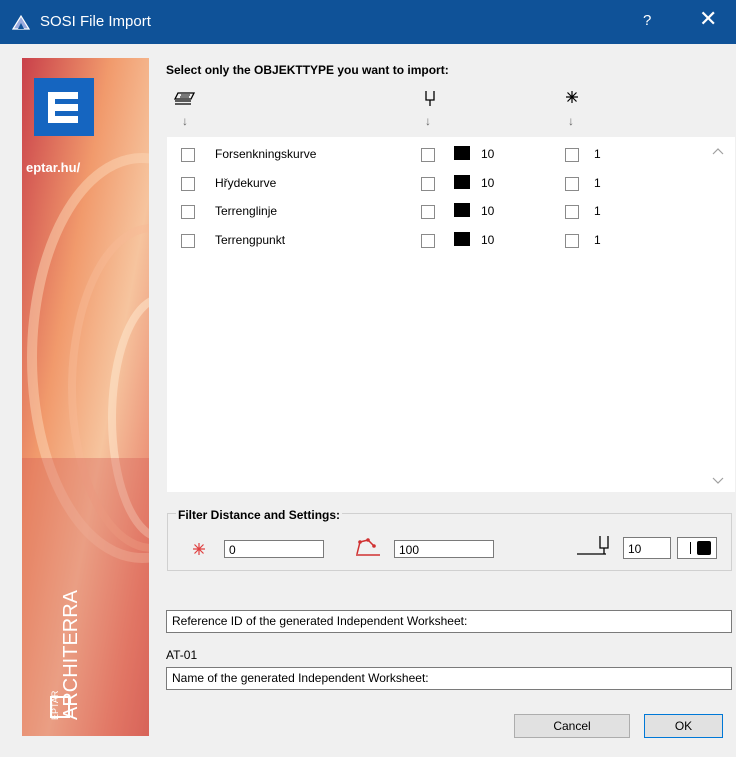 The height and width of the screenshot is (757, 736). What do you see at coordinates (593, 545) in the screenshot?
I see `pen-line-icon` at bounding box center [593, 545].